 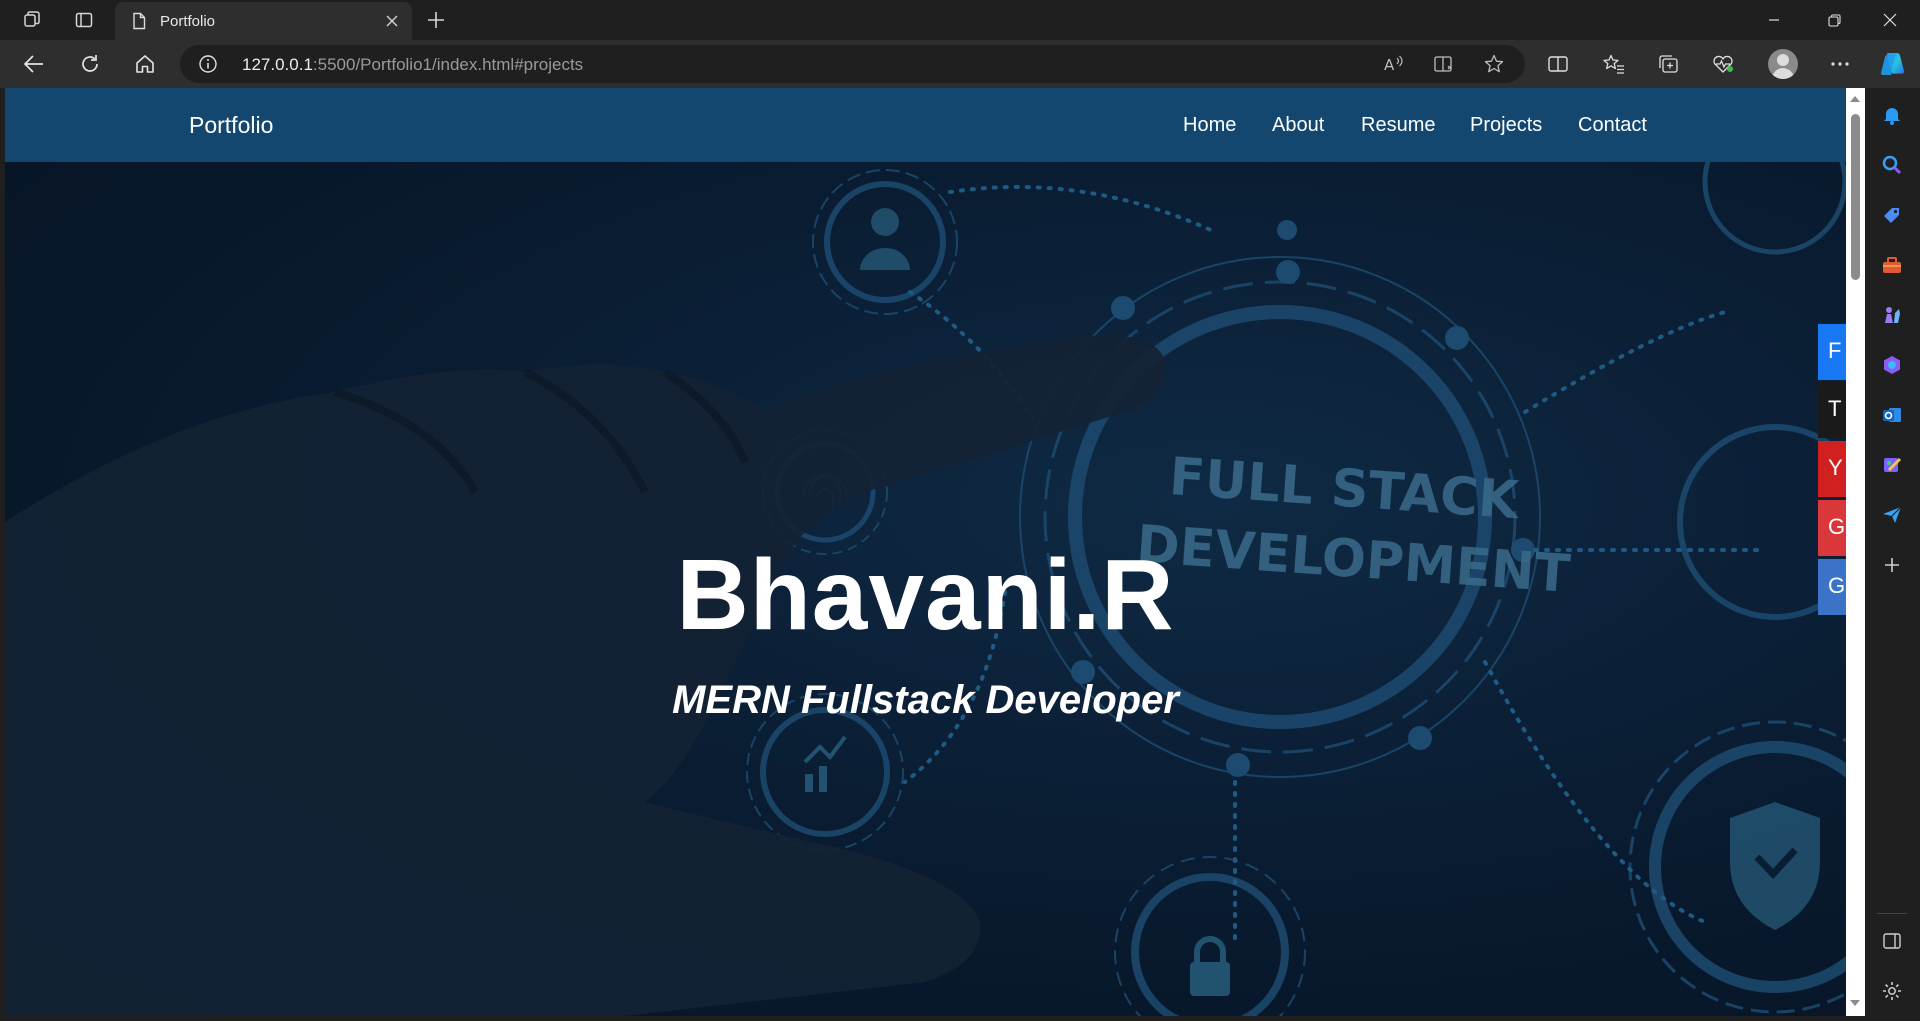 I want to click on nav-link-projects: Projects, so click(x=1506, y=125).